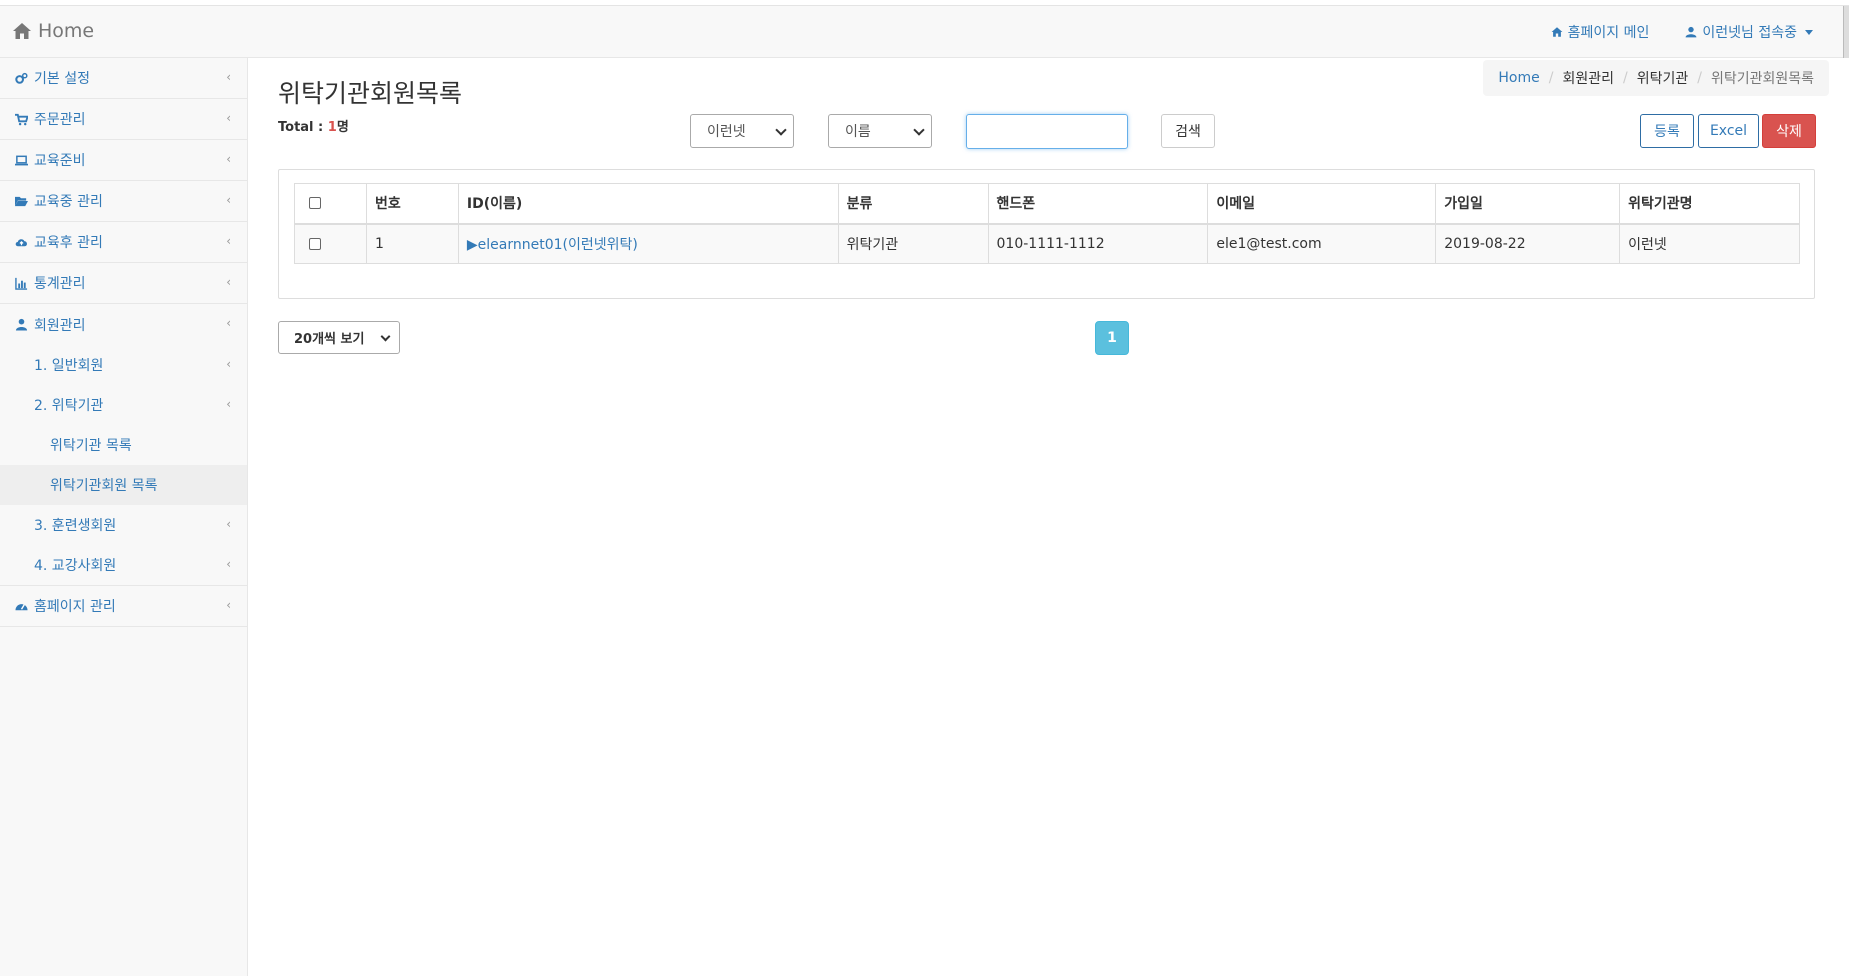 The width and height of the screenshot is (1849, 976). Describe the element at coordinates (921, 32) in the screenshot. I see `top-navbar: Home 홈페이지 메인 이런넷님 접속중` at that location.